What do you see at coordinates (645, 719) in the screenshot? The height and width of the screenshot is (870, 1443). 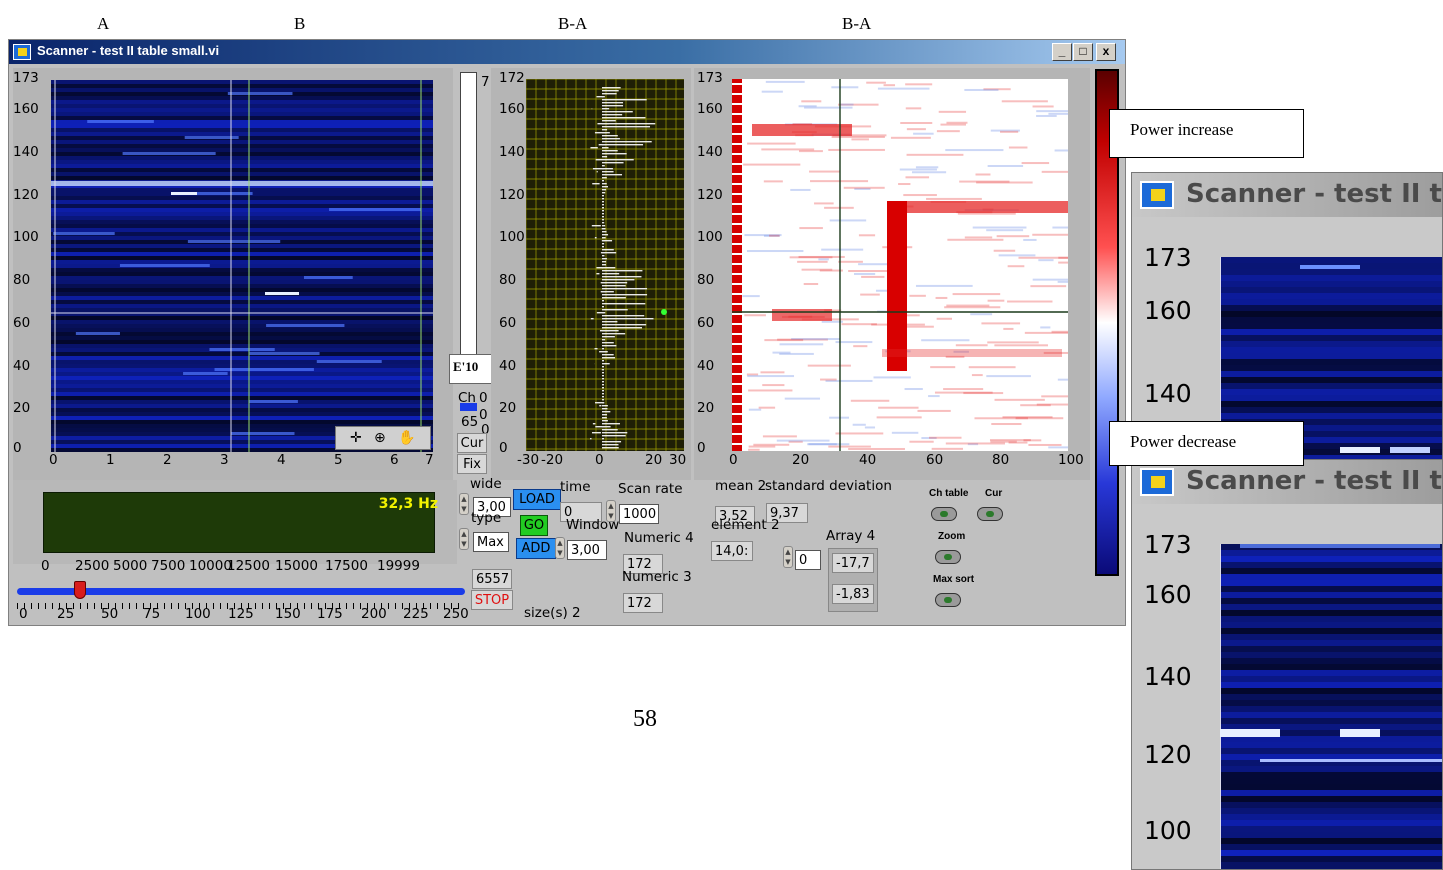 I see `page-number: 58` at bounding box center [645, 719].